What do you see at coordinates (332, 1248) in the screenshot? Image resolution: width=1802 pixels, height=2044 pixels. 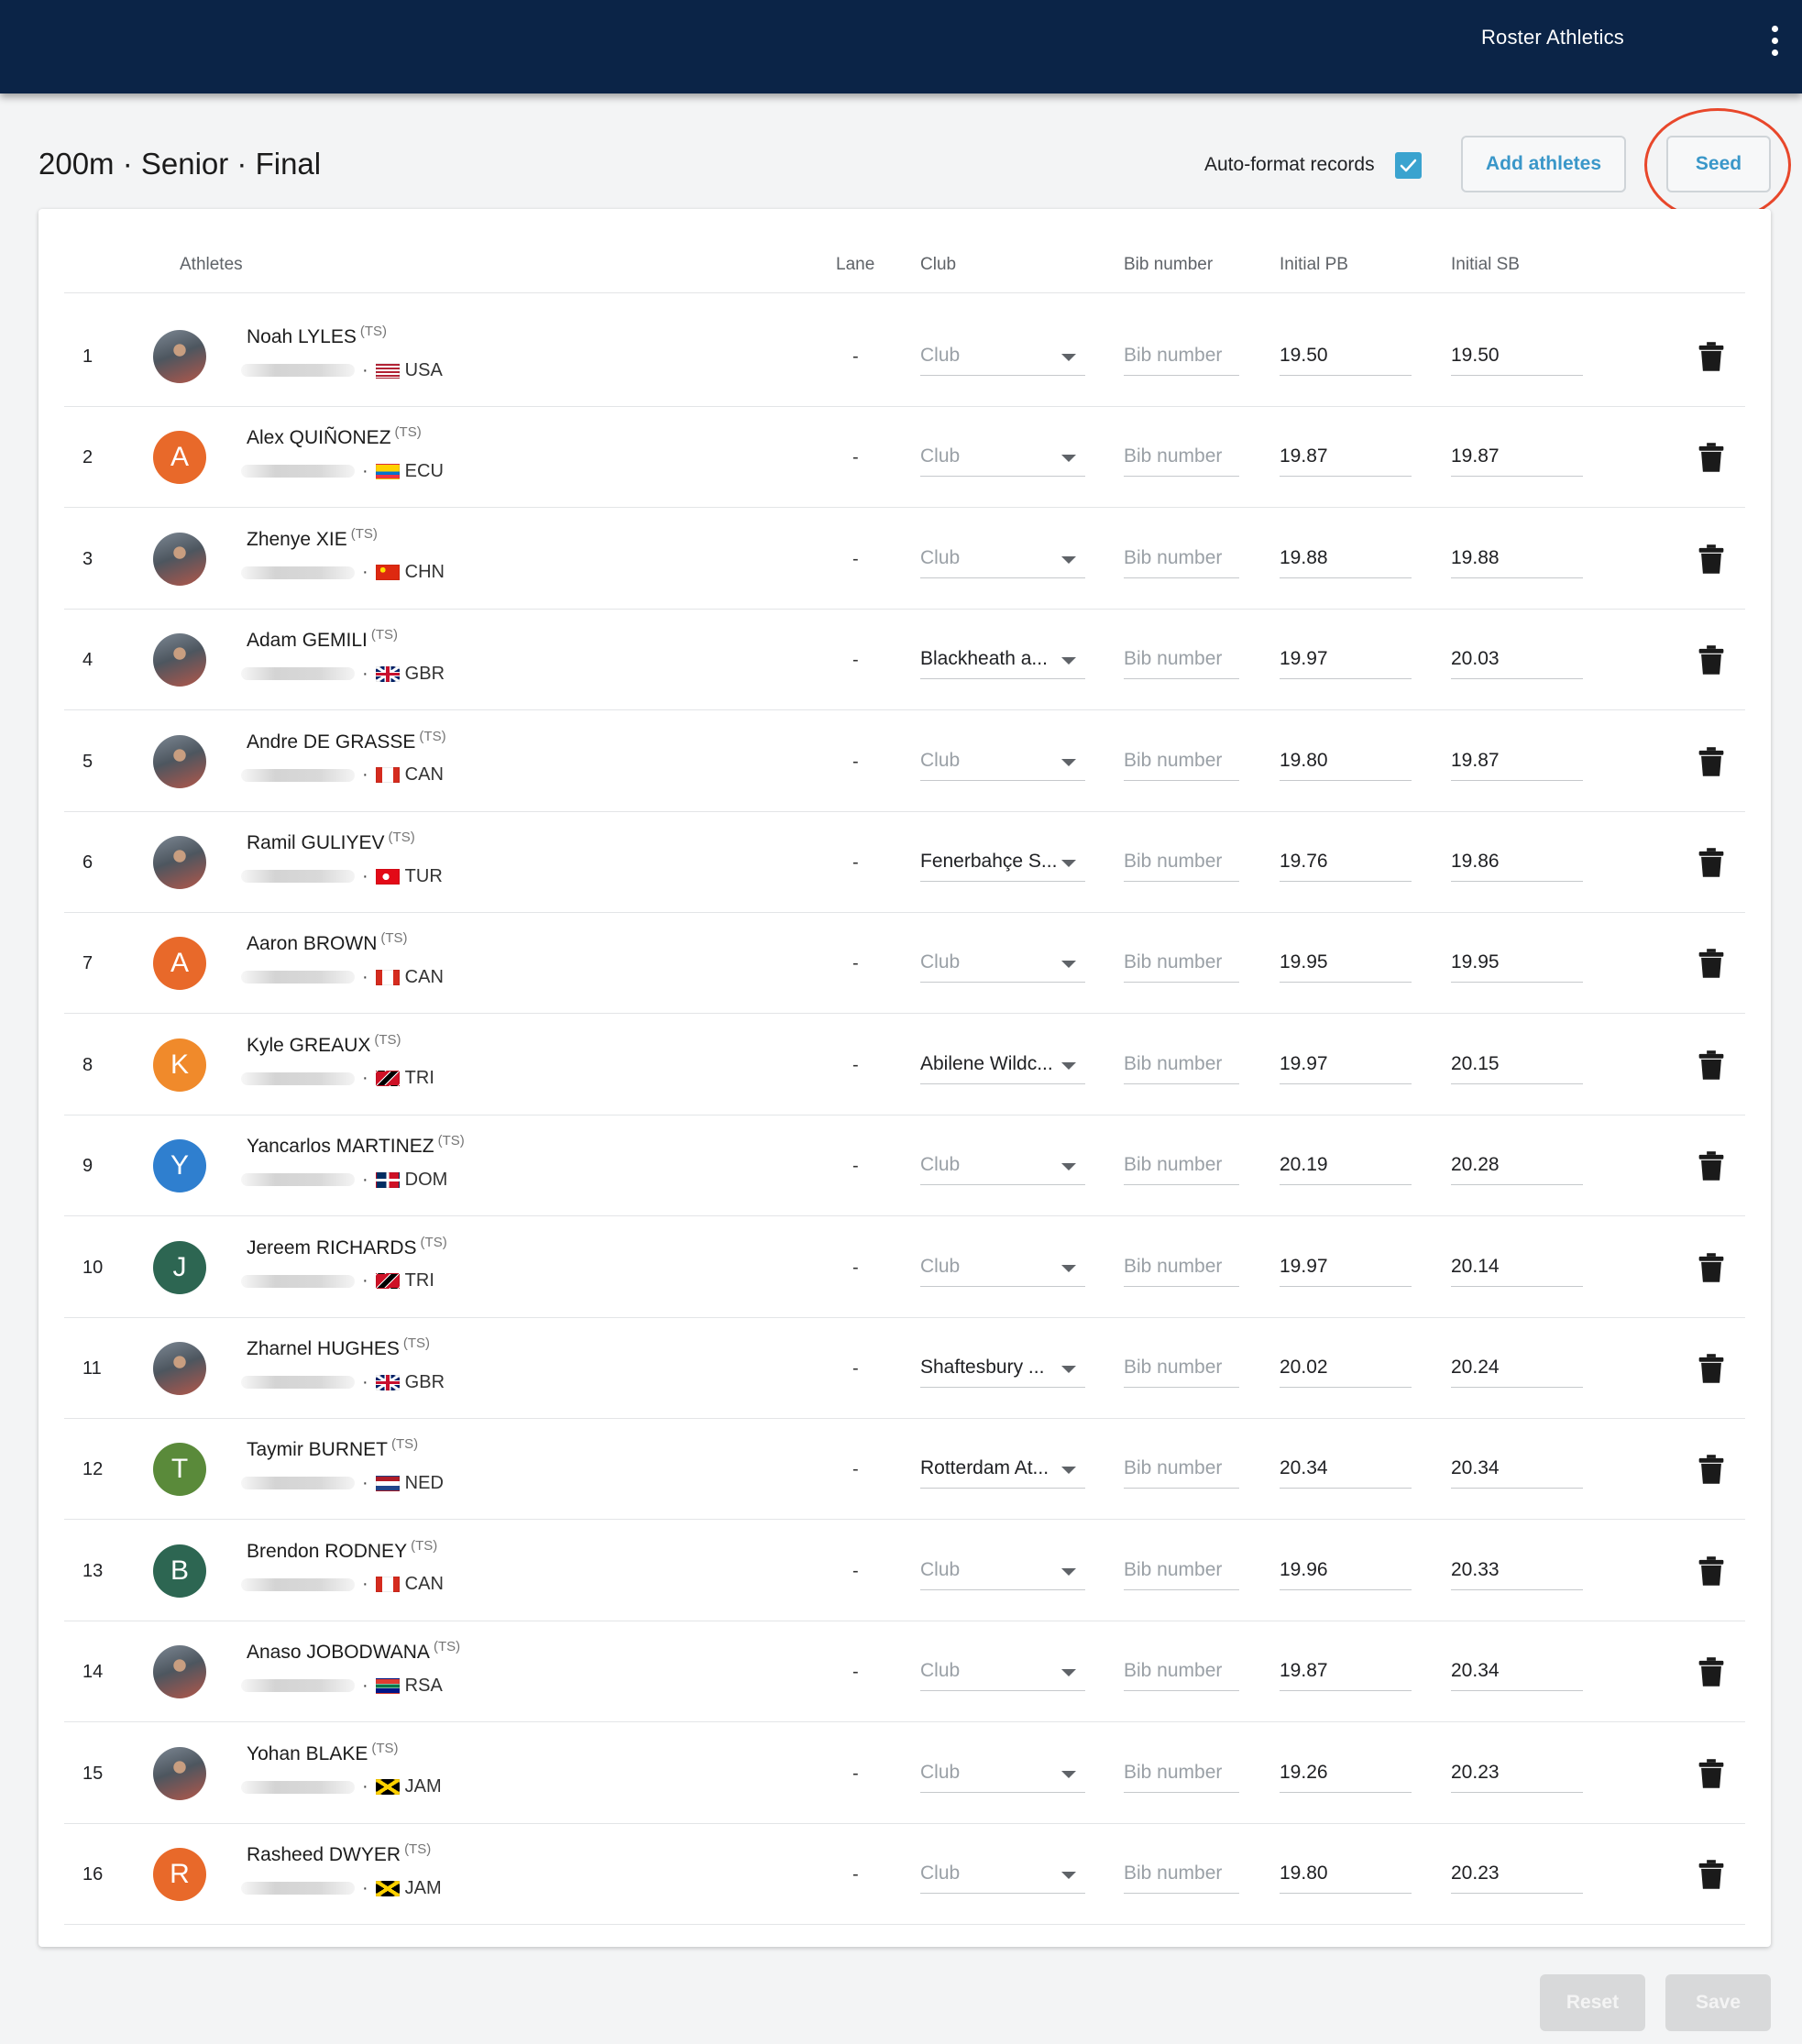 I see `athlete-name: Jereem RICHARDS` at bounding box center [332, 1248].